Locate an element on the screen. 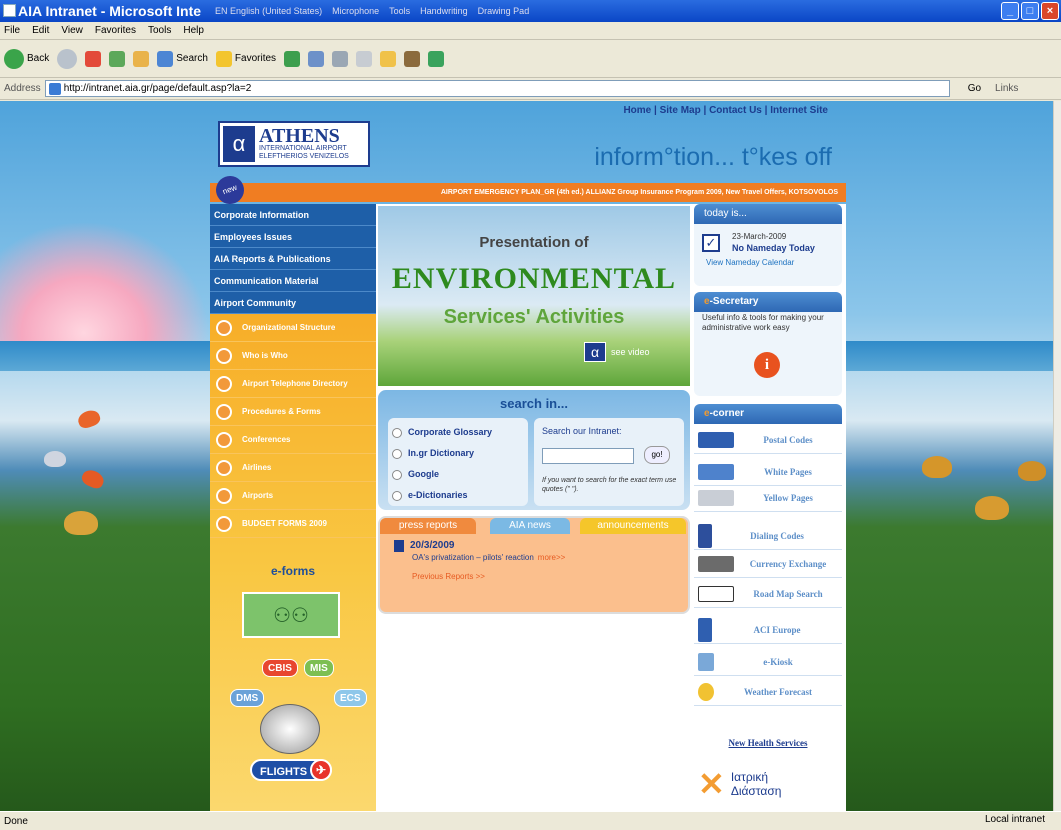  research-button is located at coordinates (412, 58).